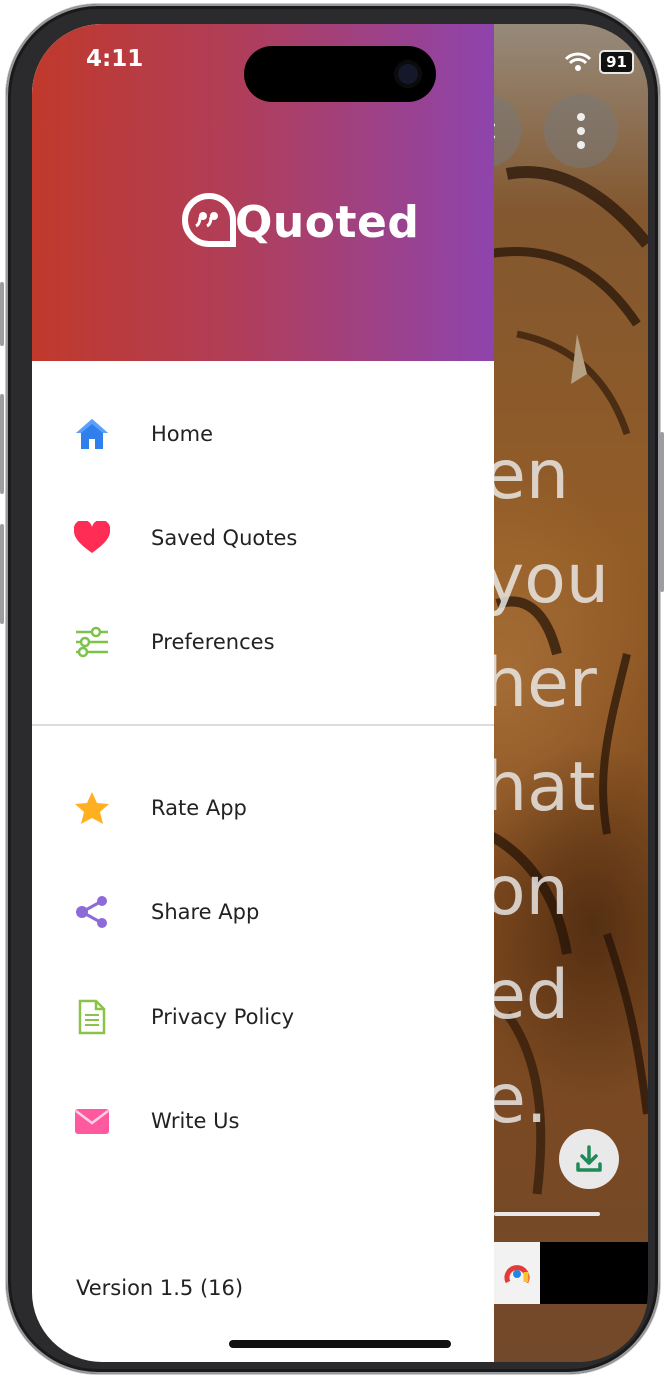 The height and width of the screenshot is (1379, 667). What do you see at coordinates (408, 74) in the screenshot?
I see `camera-icon` at bounding box center [408, 74].